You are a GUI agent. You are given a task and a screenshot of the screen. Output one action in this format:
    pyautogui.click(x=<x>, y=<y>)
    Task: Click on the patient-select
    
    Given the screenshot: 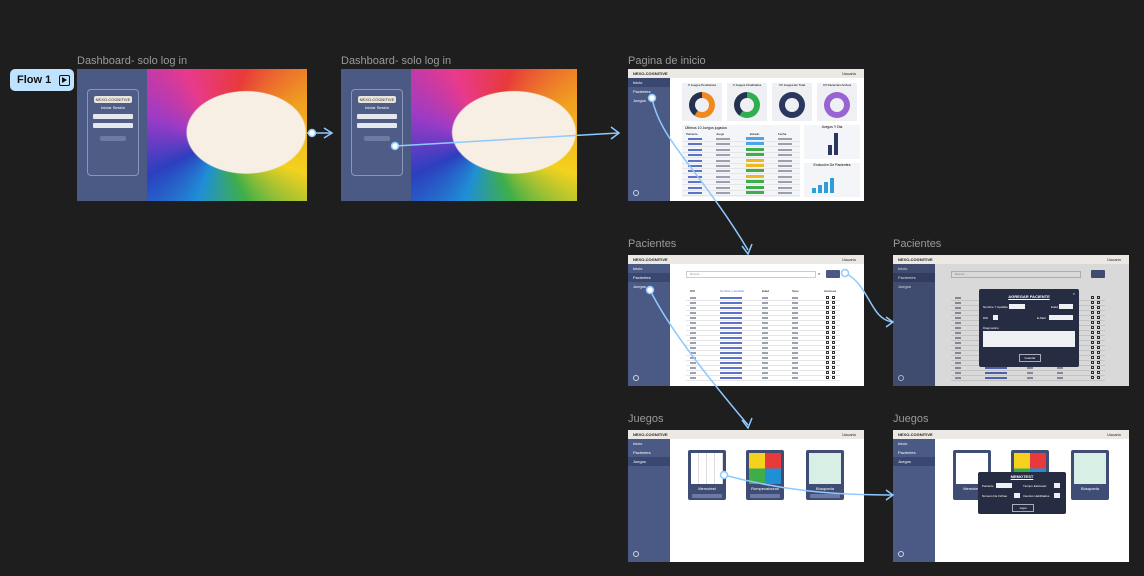 What is the action you would take?
    pyautogui.click(x=1004, y=485)
    